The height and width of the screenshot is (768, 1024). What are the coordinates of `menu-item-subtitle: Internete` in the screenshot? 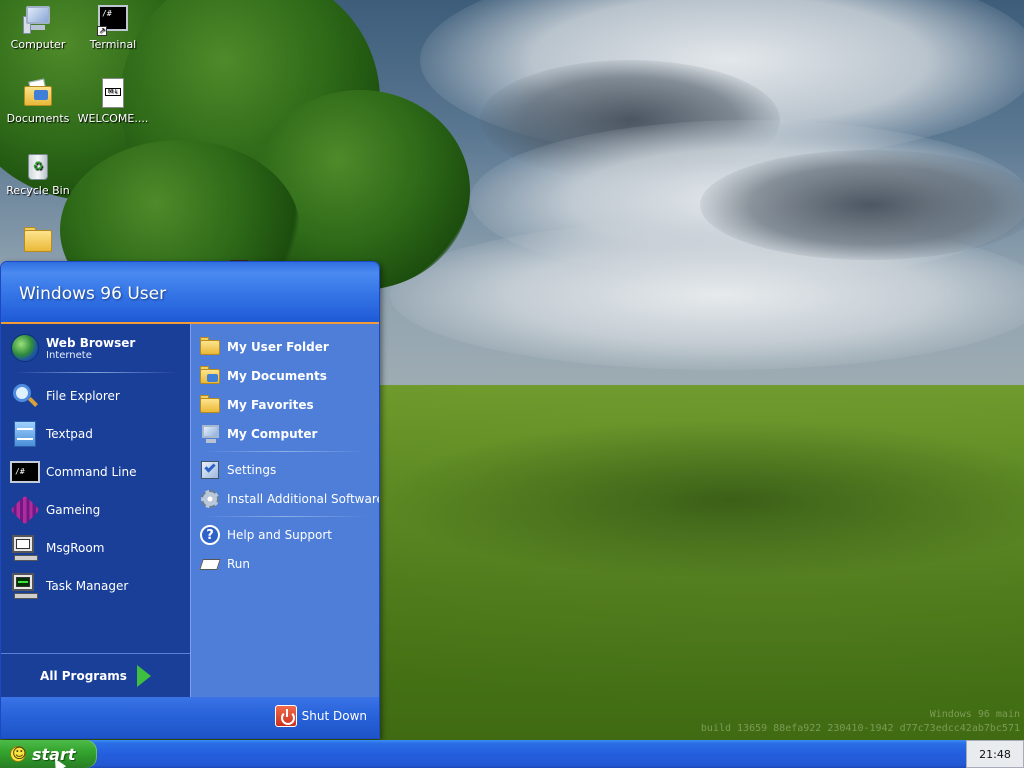 It's located at (69, 355).